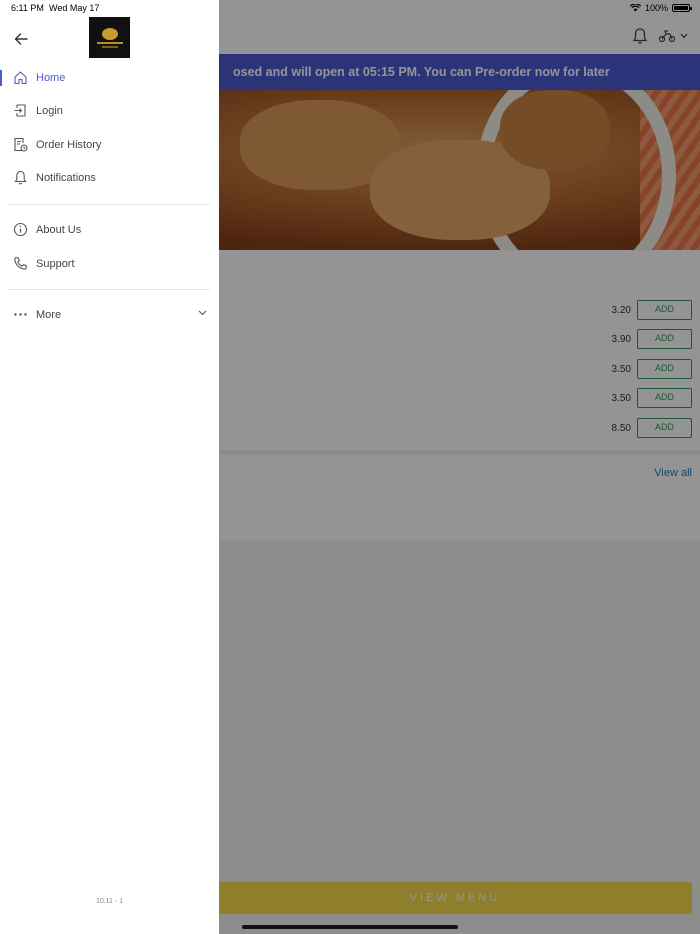 Image resolution: width=700 pixels, height=934 pixels. I want to click on back-arrow-icon, so click(21, 39).